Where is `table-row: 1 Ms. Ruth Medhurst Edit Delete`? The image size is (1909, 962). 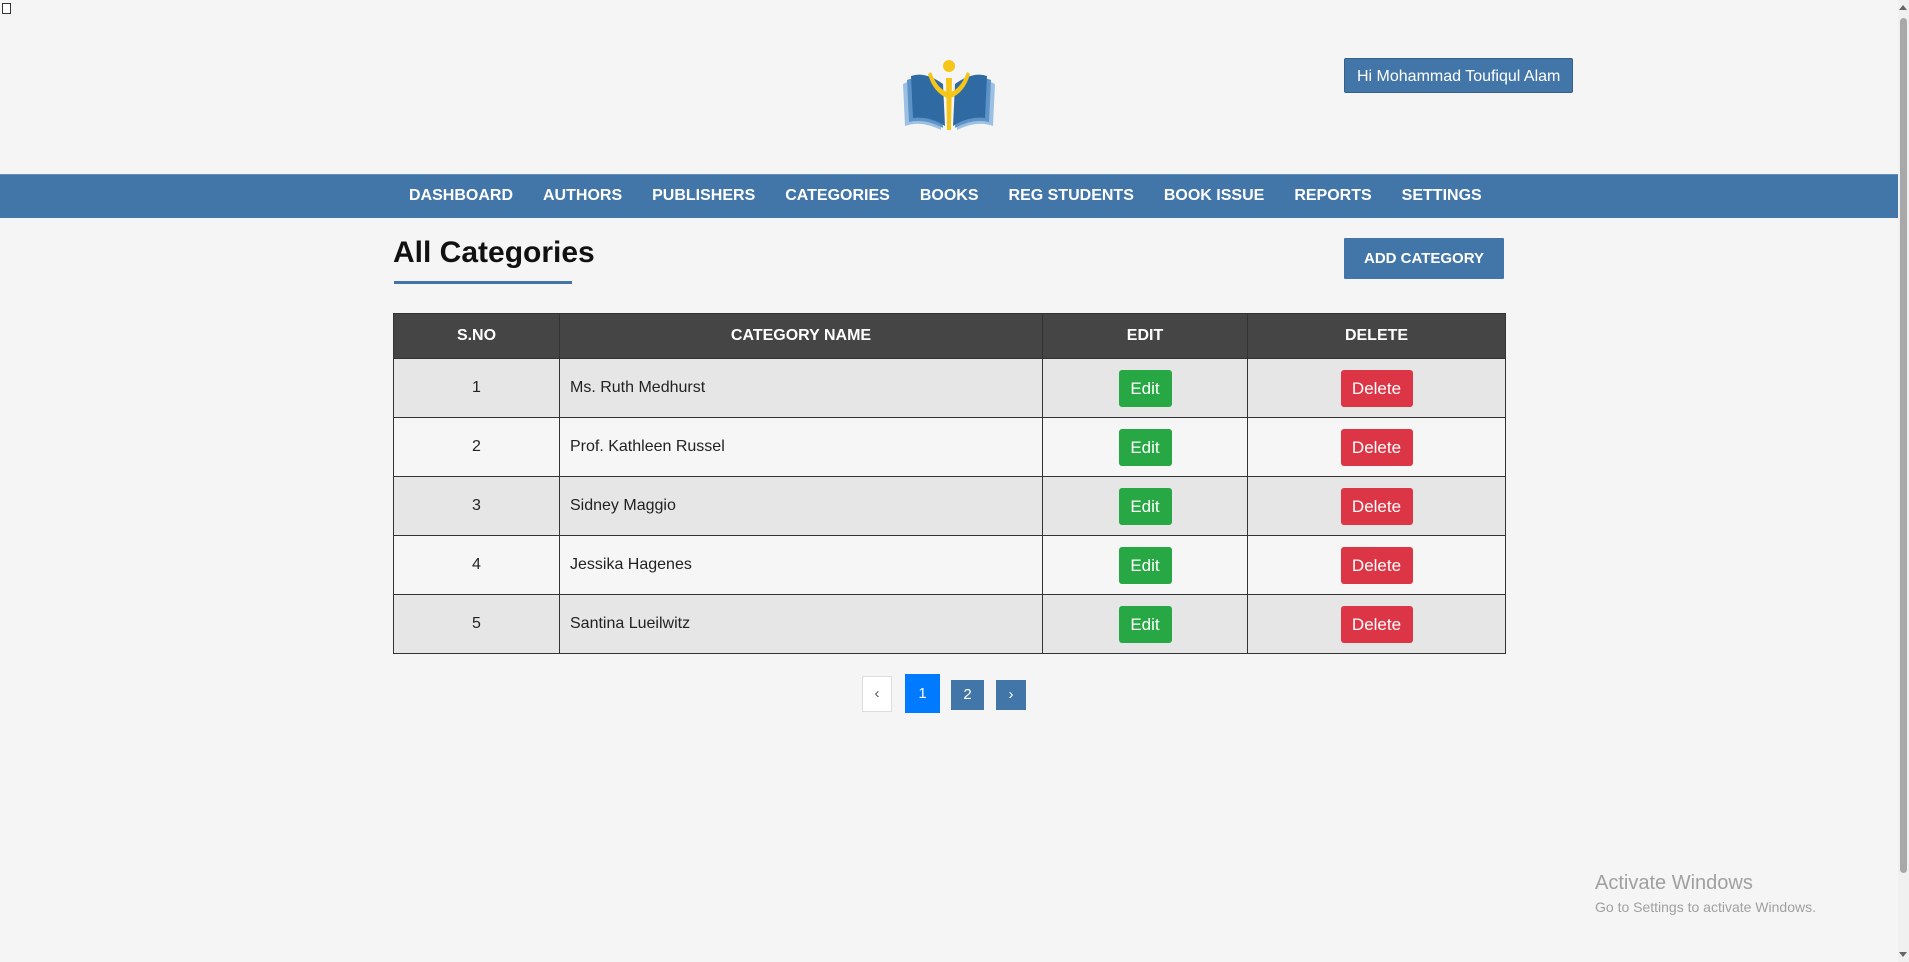
table-row: 1 Ms. Ruth Medhurst Edit Delete is located at coordinates (949, 388).